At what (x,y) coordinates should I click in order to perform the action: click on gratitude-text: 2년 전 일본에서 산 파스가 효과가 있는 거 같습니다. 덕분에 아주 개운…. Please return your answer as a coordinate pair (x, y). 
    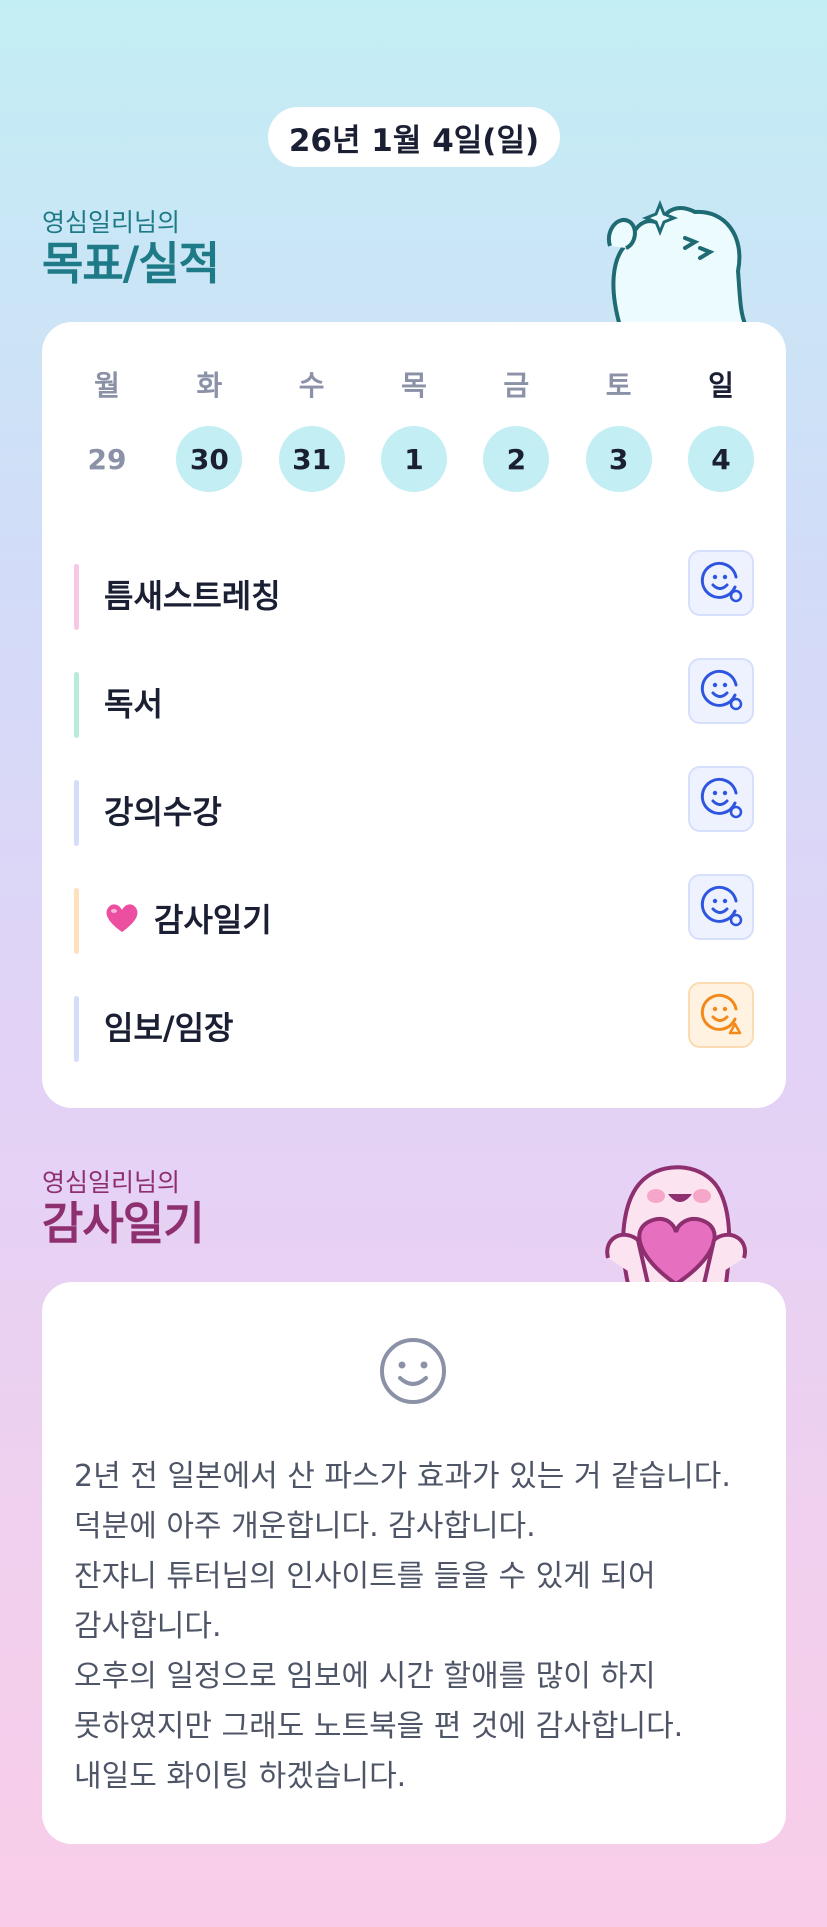
    Looking at the image, I should click on (414, 1627).